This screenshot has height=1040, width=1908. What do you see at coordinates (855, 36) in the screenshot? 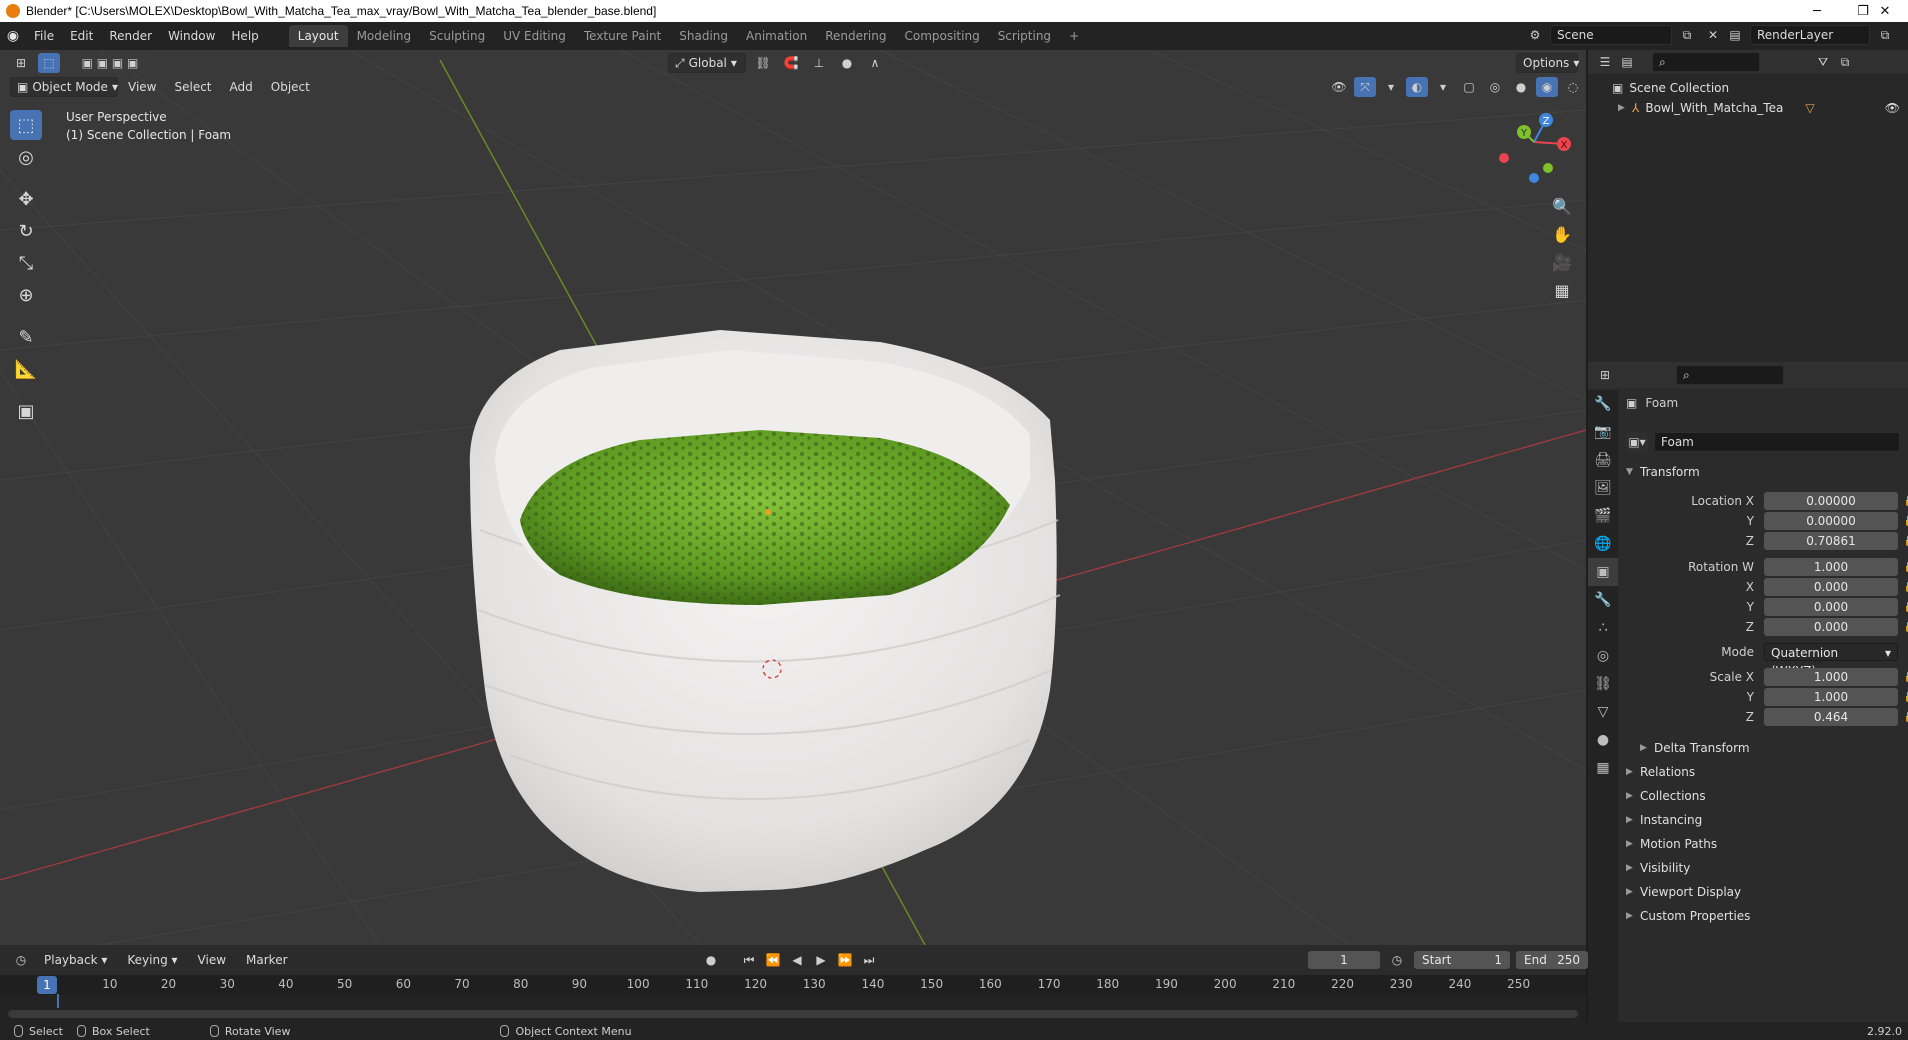
I see `tab-rendering: Rendering` at bounding box center [855, 36].